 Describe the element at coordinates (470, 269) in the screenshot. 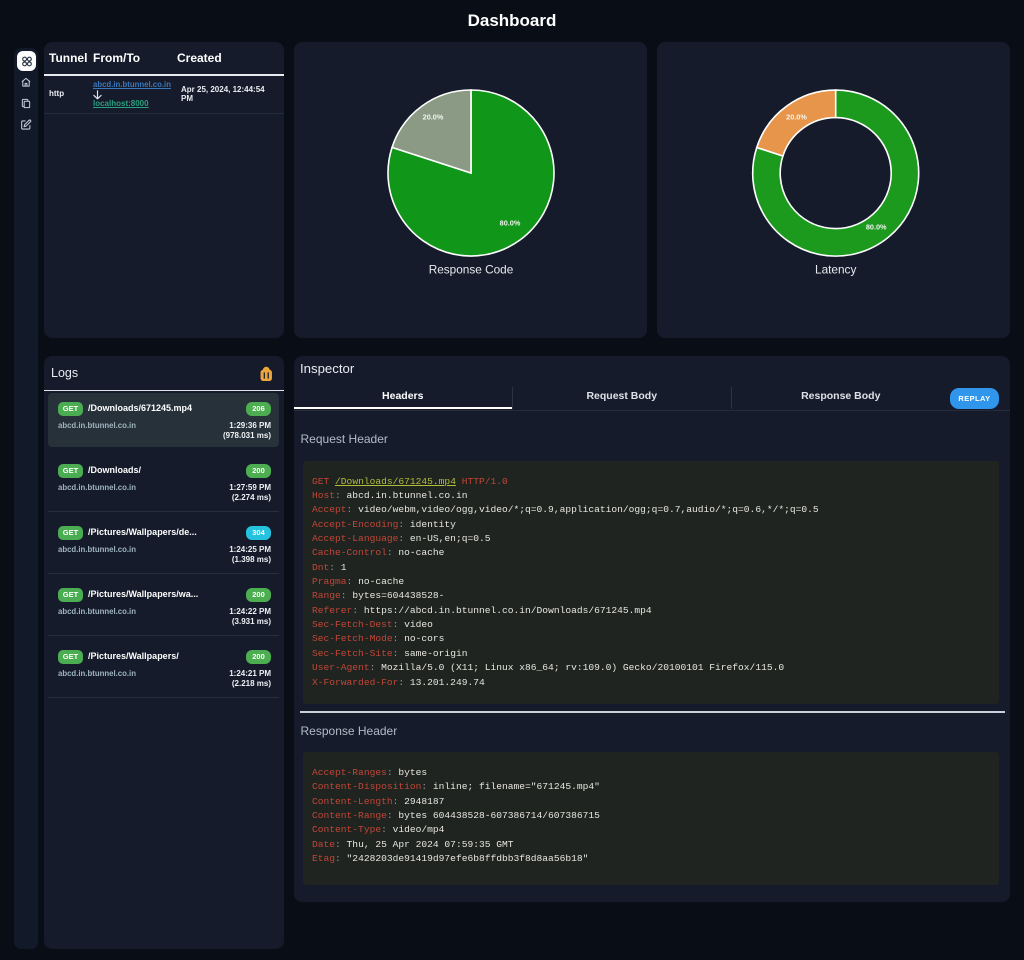

I see `svg-text: Response Code` at that location.